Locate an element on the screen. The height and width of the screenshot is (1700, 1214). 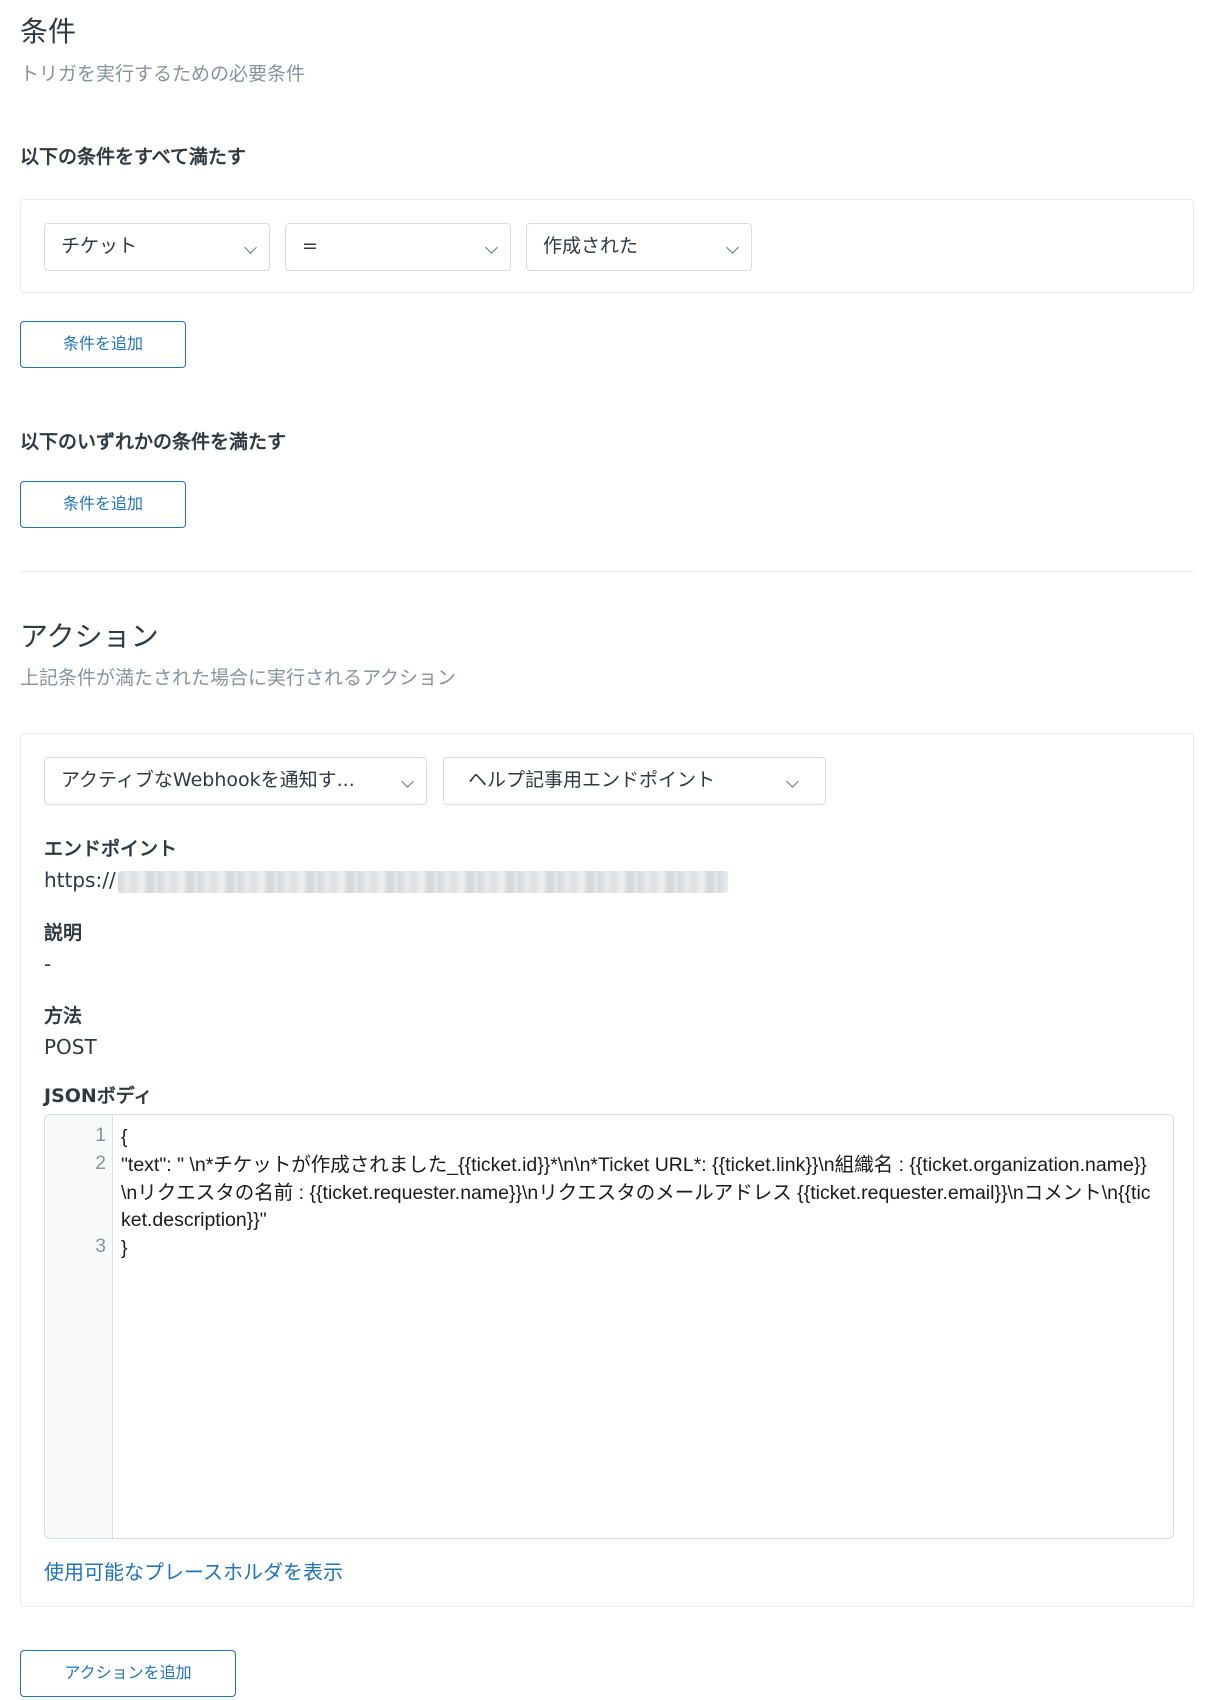
actions-subtitle: 上記条件が満たされた場合に実行されるアクション is located at coordinates (238, 678).